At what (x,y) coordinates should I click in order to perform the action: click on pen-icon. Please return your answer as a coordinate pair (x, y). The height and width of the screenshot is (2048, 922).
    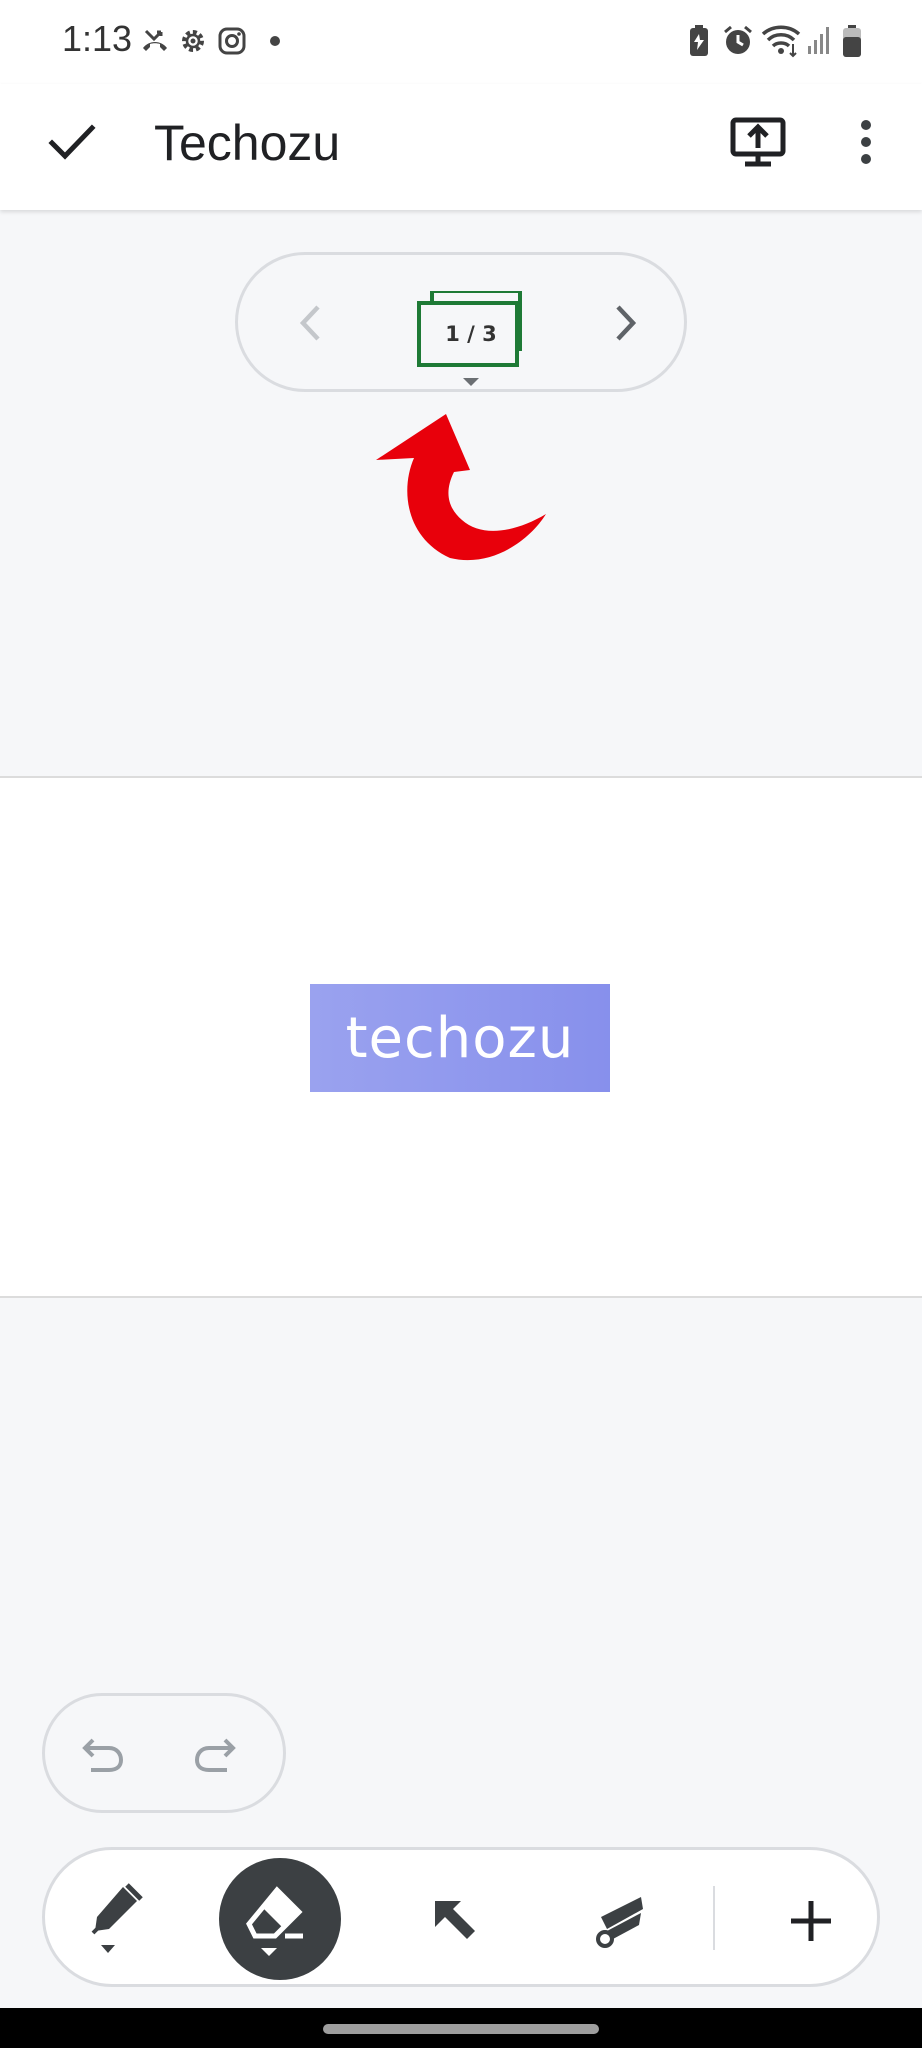
    Looking at the image, I should click on (117, 1918).